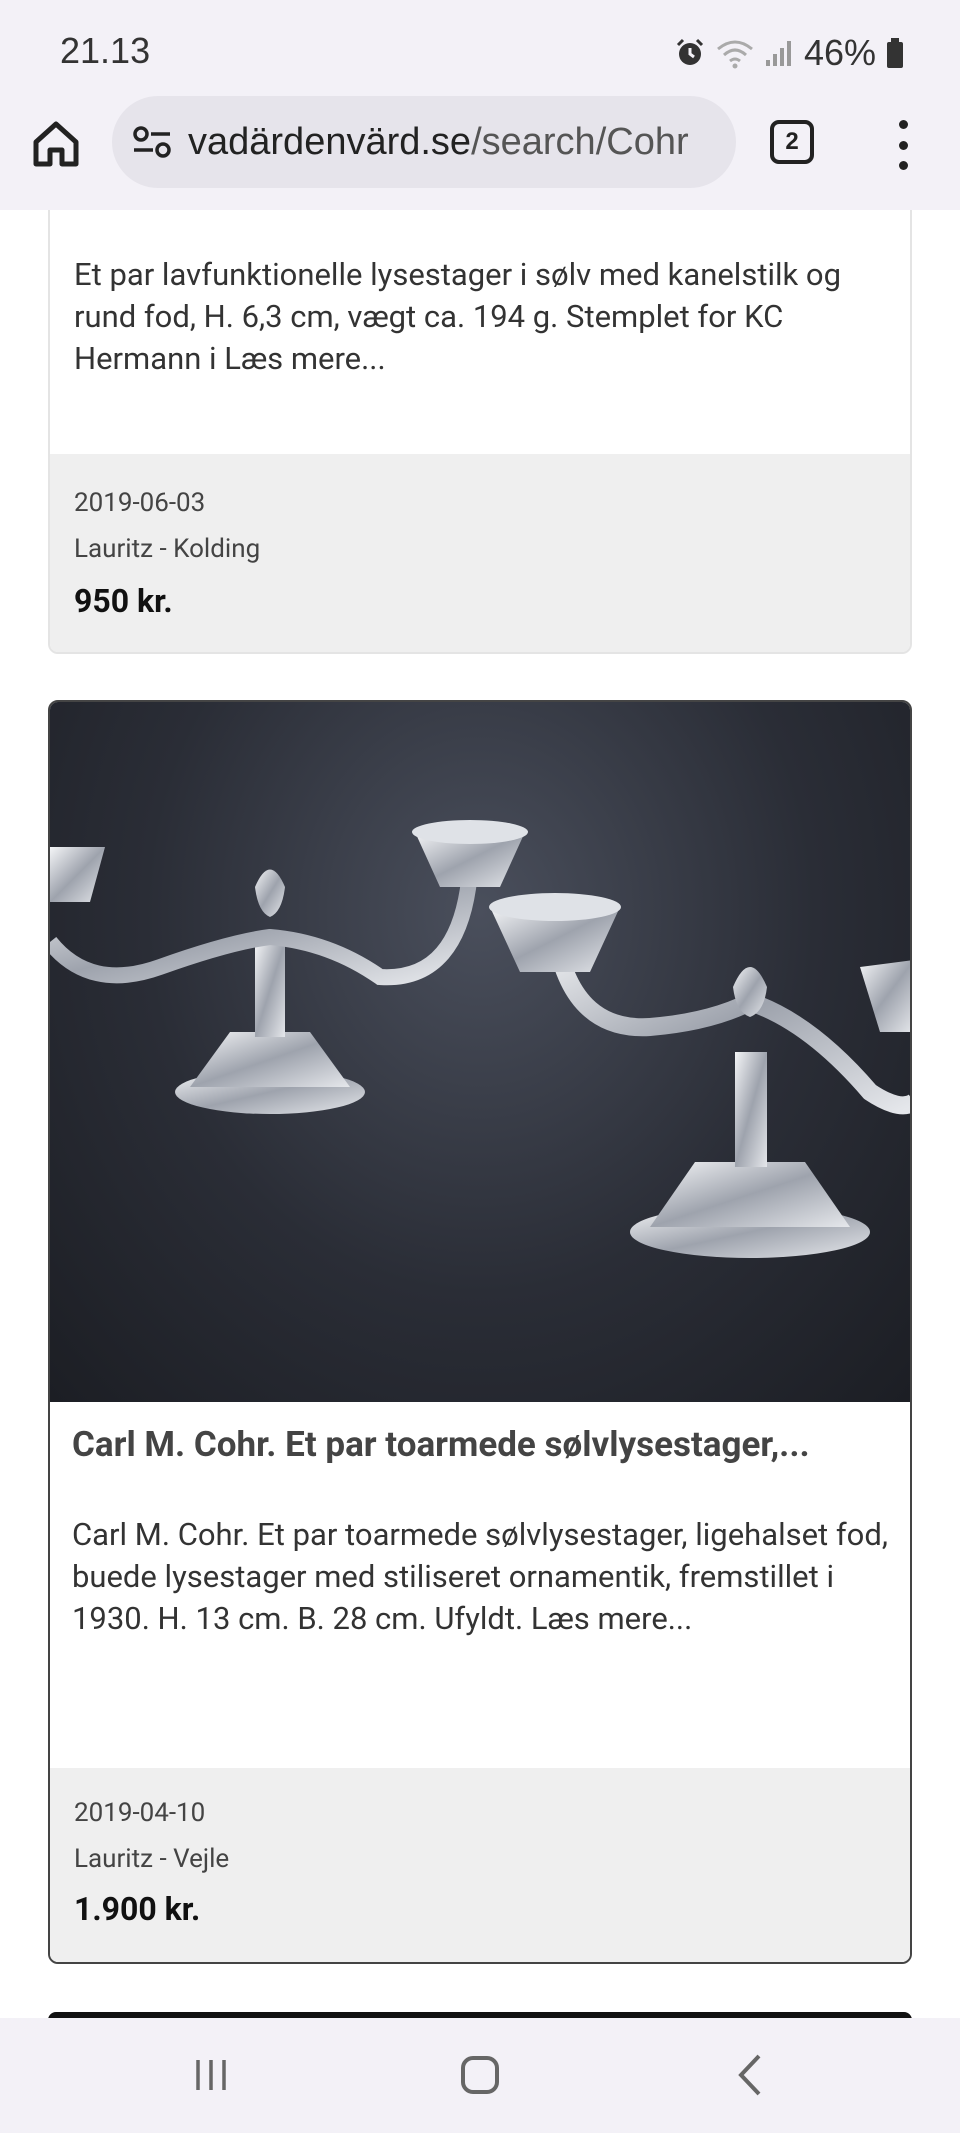 This screenshot has width=960, height=2133. I want to click on result-date: 2019-04-10, so click(140, 1813).